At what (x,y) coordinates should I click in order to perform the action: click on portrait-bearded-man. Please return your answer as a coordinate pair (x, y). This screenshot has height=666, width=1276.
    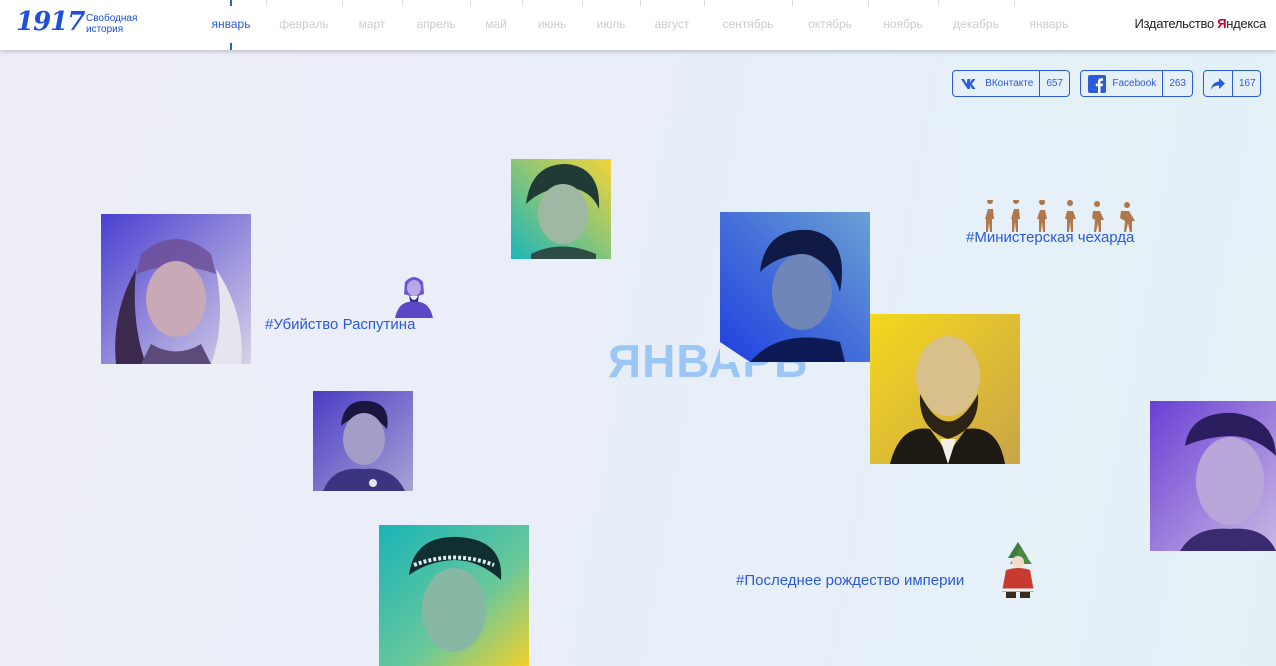
    Looking at the image, I should click on (945, 389).